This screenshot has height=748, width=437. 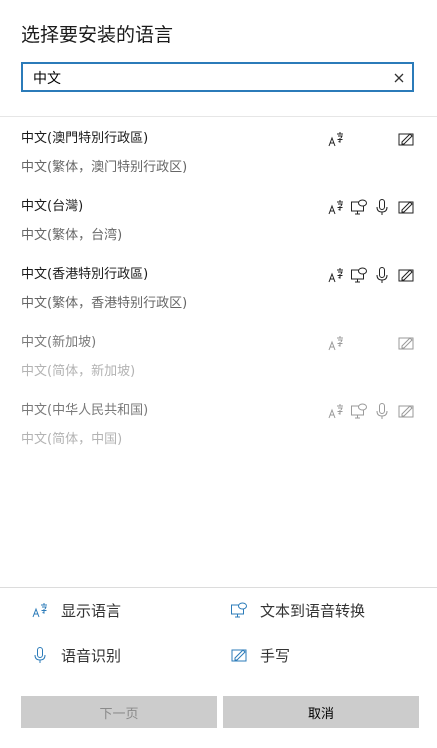 What do you see at coordinates (85, 274) in the screenshot?
I see `language-name: 中文(香港特別行政區)` at bounding box center [85, 274].